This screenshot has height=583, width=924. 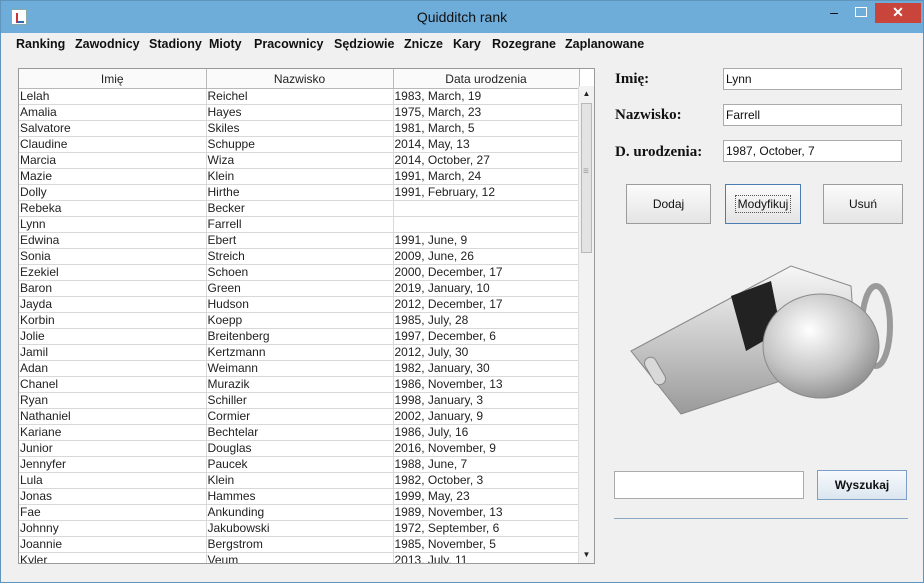 What do you see at coordinates (299, 160) in the screenshot?
I see `table-row: Marcia Wiza 2014, October, 27` at bounding box center [299, 160].